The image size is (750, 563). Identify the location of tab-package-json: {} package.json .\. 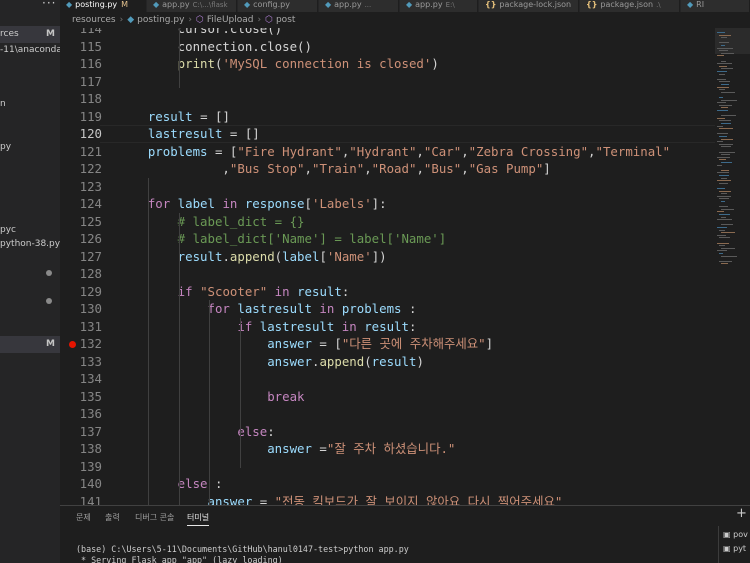
(630, 6).